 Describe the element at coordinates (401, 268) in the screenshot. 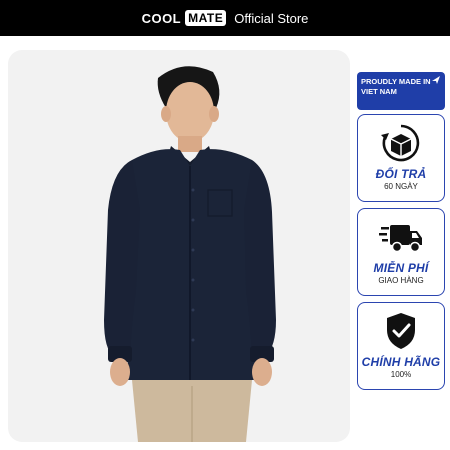

I see `shipping-title: MIỄN PHÍ` at that location.